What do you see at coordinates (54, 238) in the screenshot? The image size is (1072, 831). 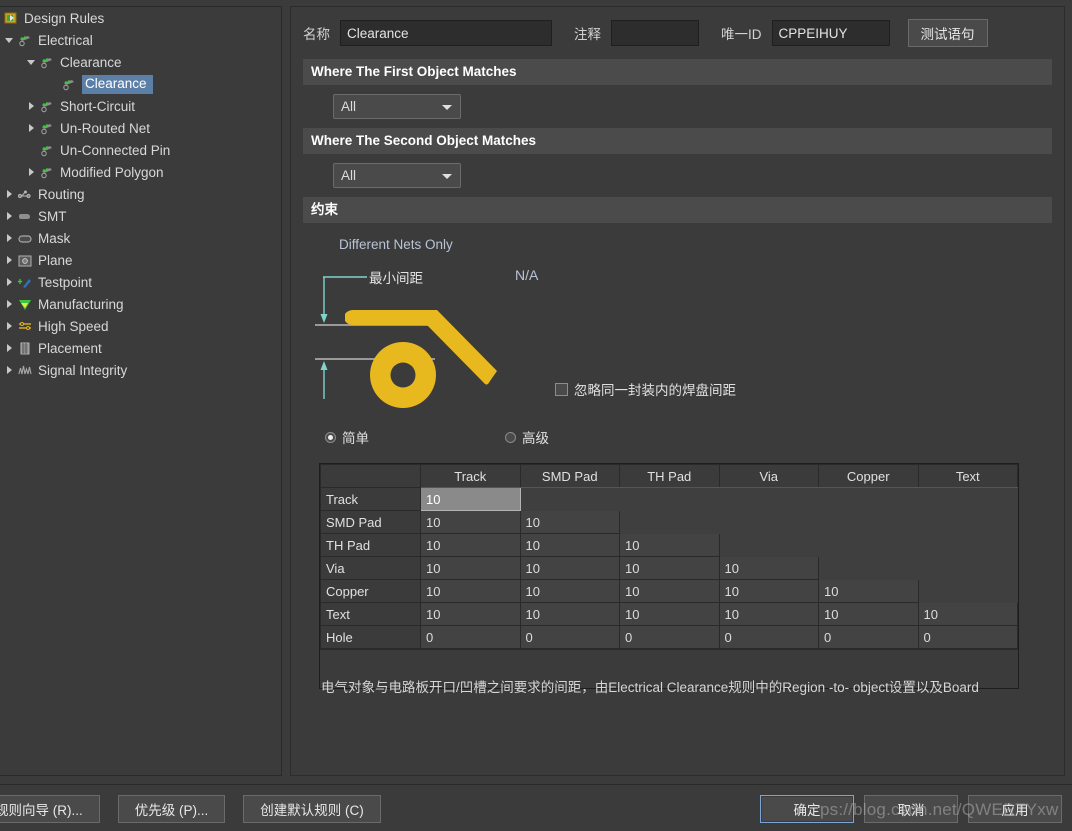 I see `tree-item-label: Mask` at bounding box center [54, 238].